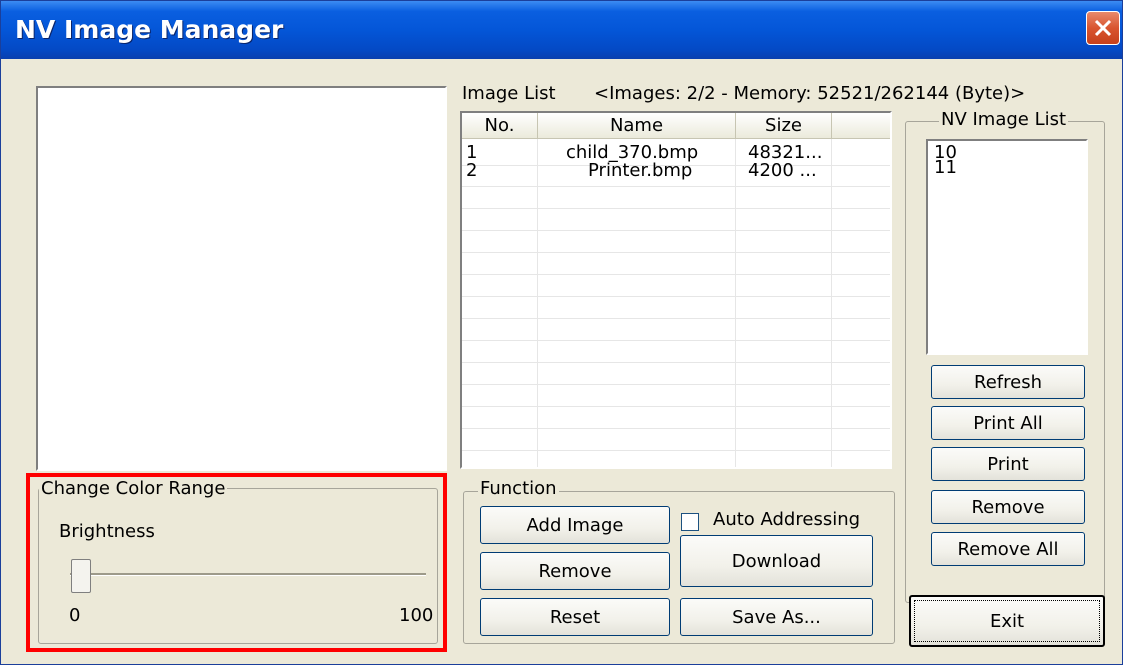  What do you see at coordinates (1008, 423) in the screenshot?
I see `print-all-button: Print All` at bounding box center [1008, 423].